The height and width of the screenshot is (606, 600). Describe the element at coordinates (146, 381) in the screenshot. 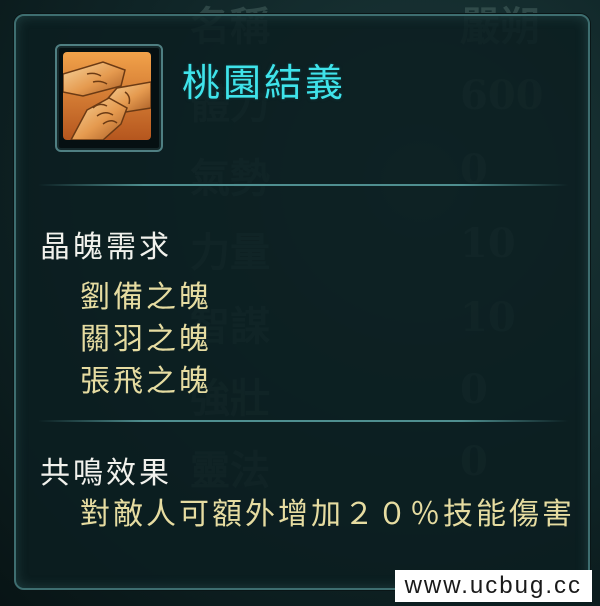

I see `requirement-item: 張飛之魄` at that location.